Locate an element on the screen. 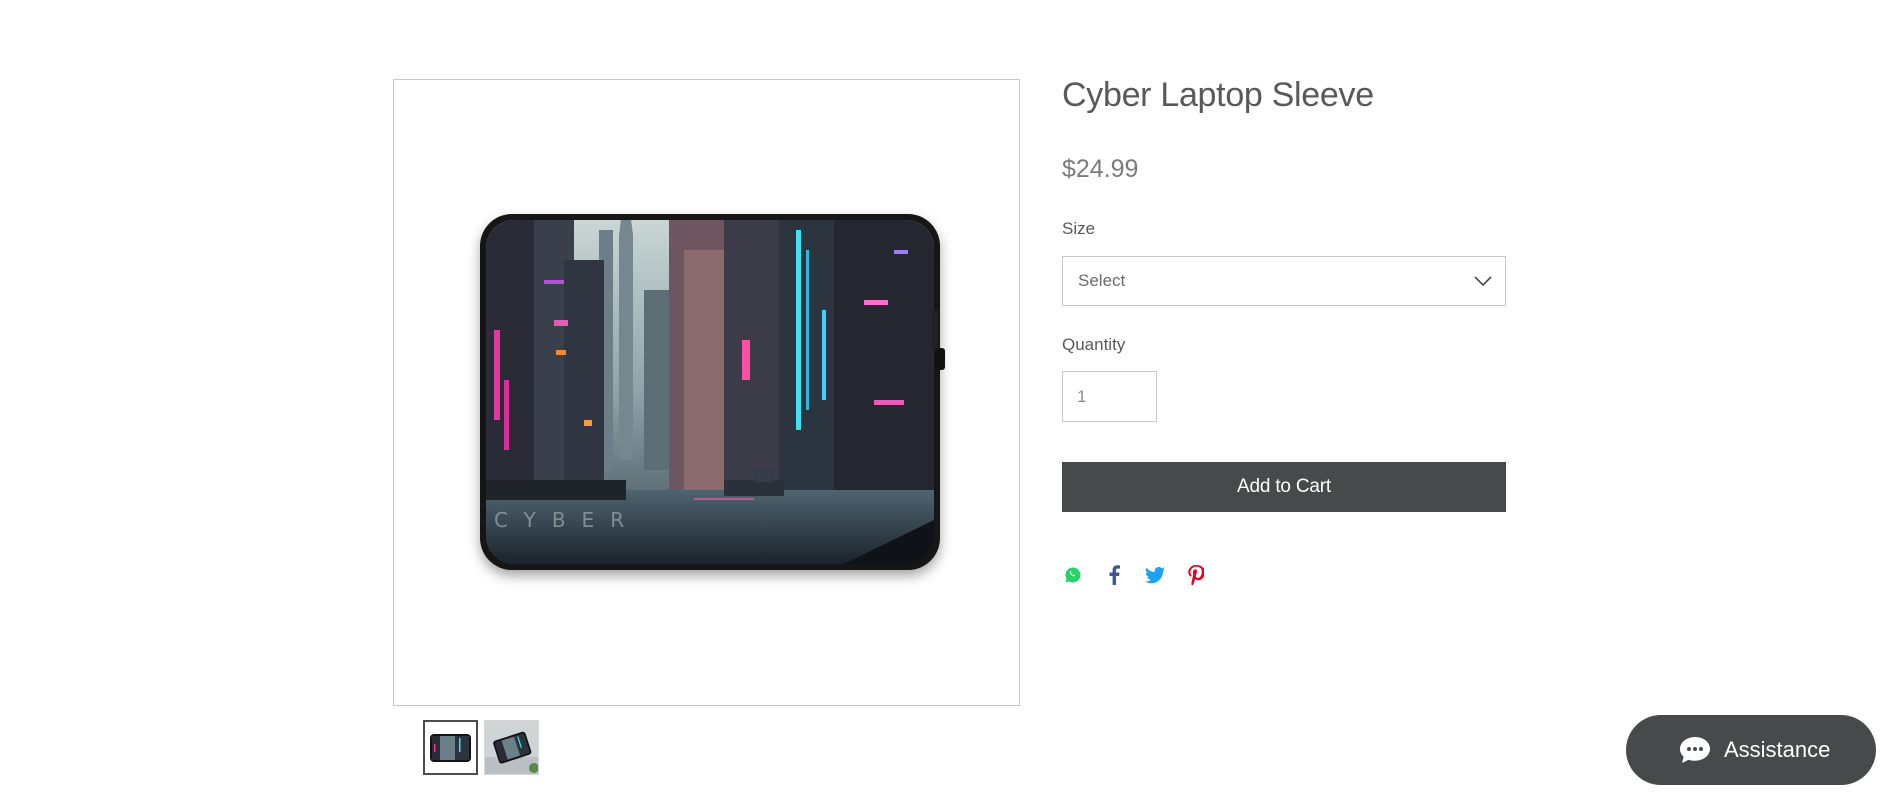 The width and height of the screenshot is (1899, 808). pinterest-icon is located at coordinates (1196, 575).